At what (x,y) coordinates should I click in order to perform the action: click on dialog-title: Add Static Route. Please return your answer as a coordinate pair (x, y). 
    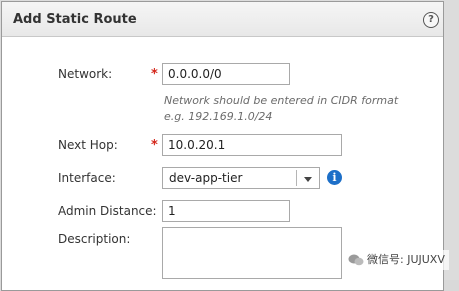
    Looking at the image, I should click on (75, 19).